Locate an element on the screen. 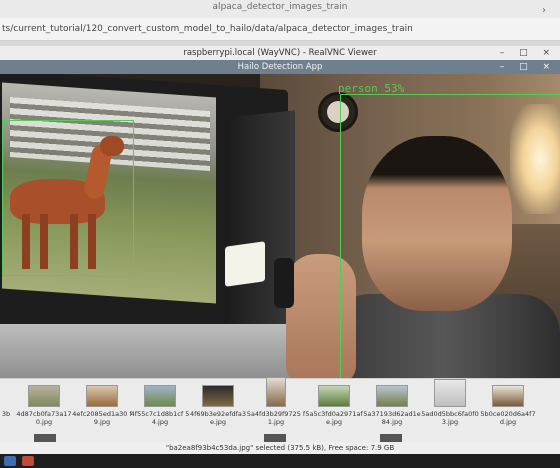 The image size is (560, 468). thumbnail: 5a37193d62ad1e 84.jpg is located at coordinates (392, 413).